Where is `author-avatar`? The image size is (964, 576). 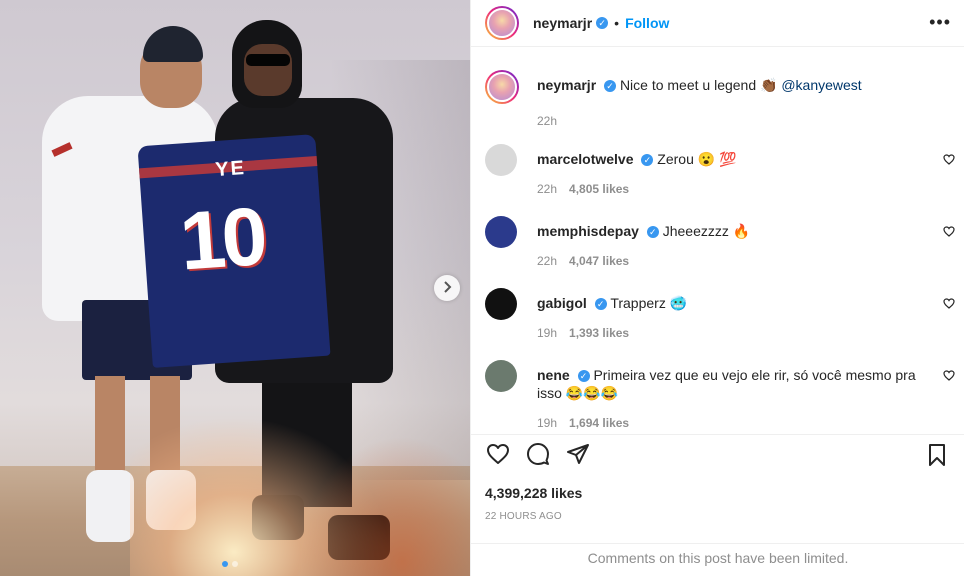 author-avatar is located at coordinates (502, 23).